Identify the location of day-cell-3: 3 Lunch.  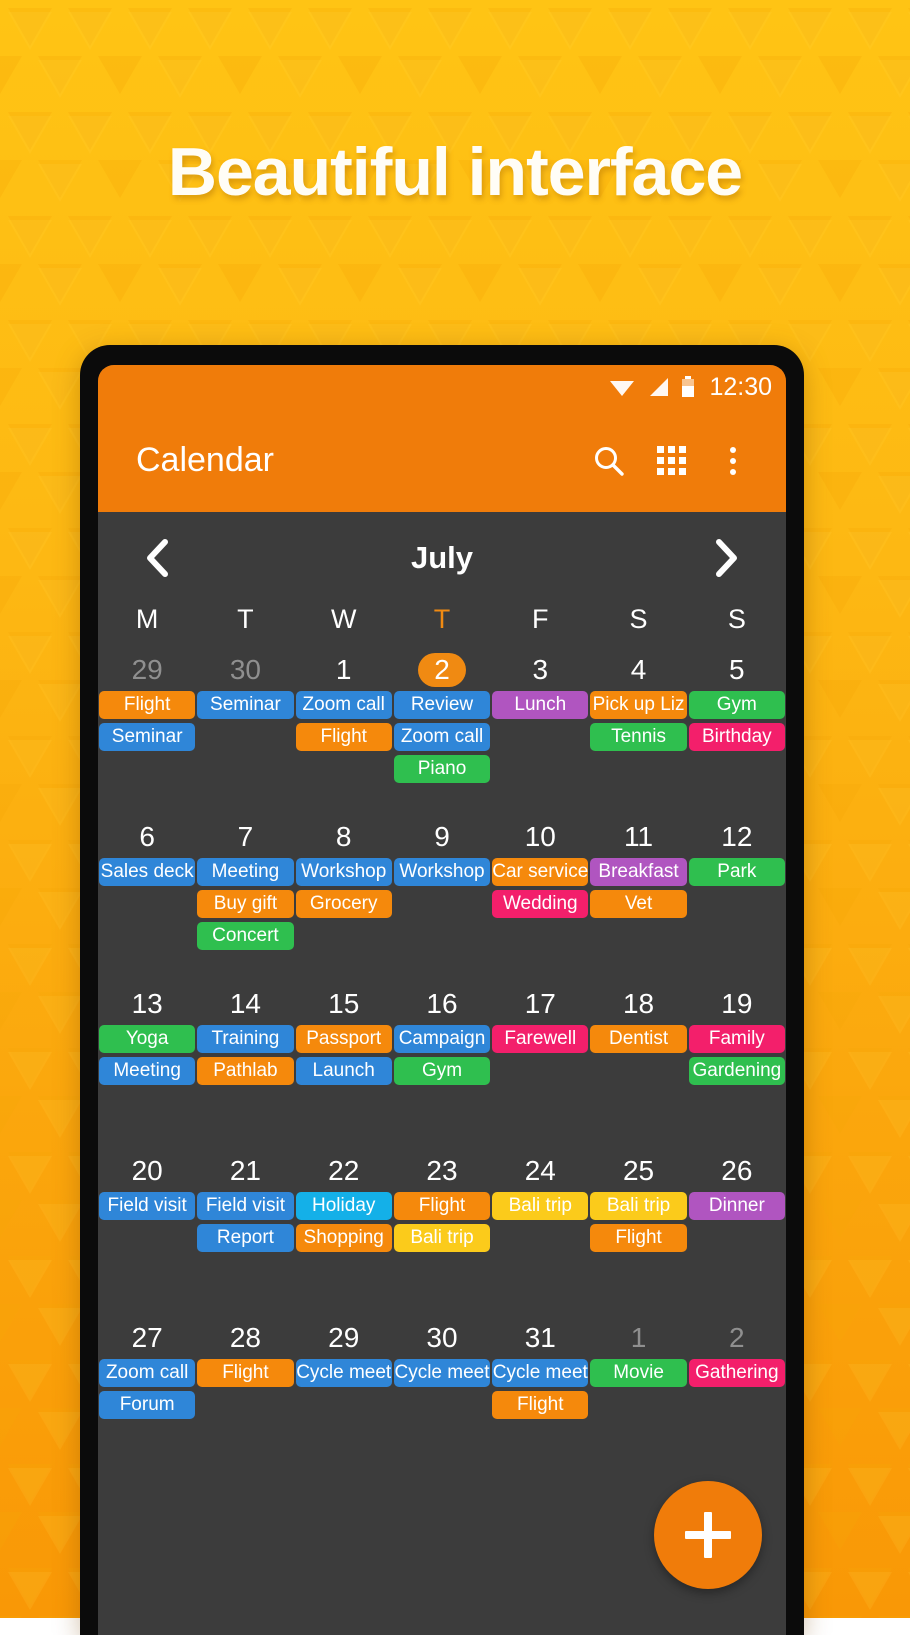
(540, 716).